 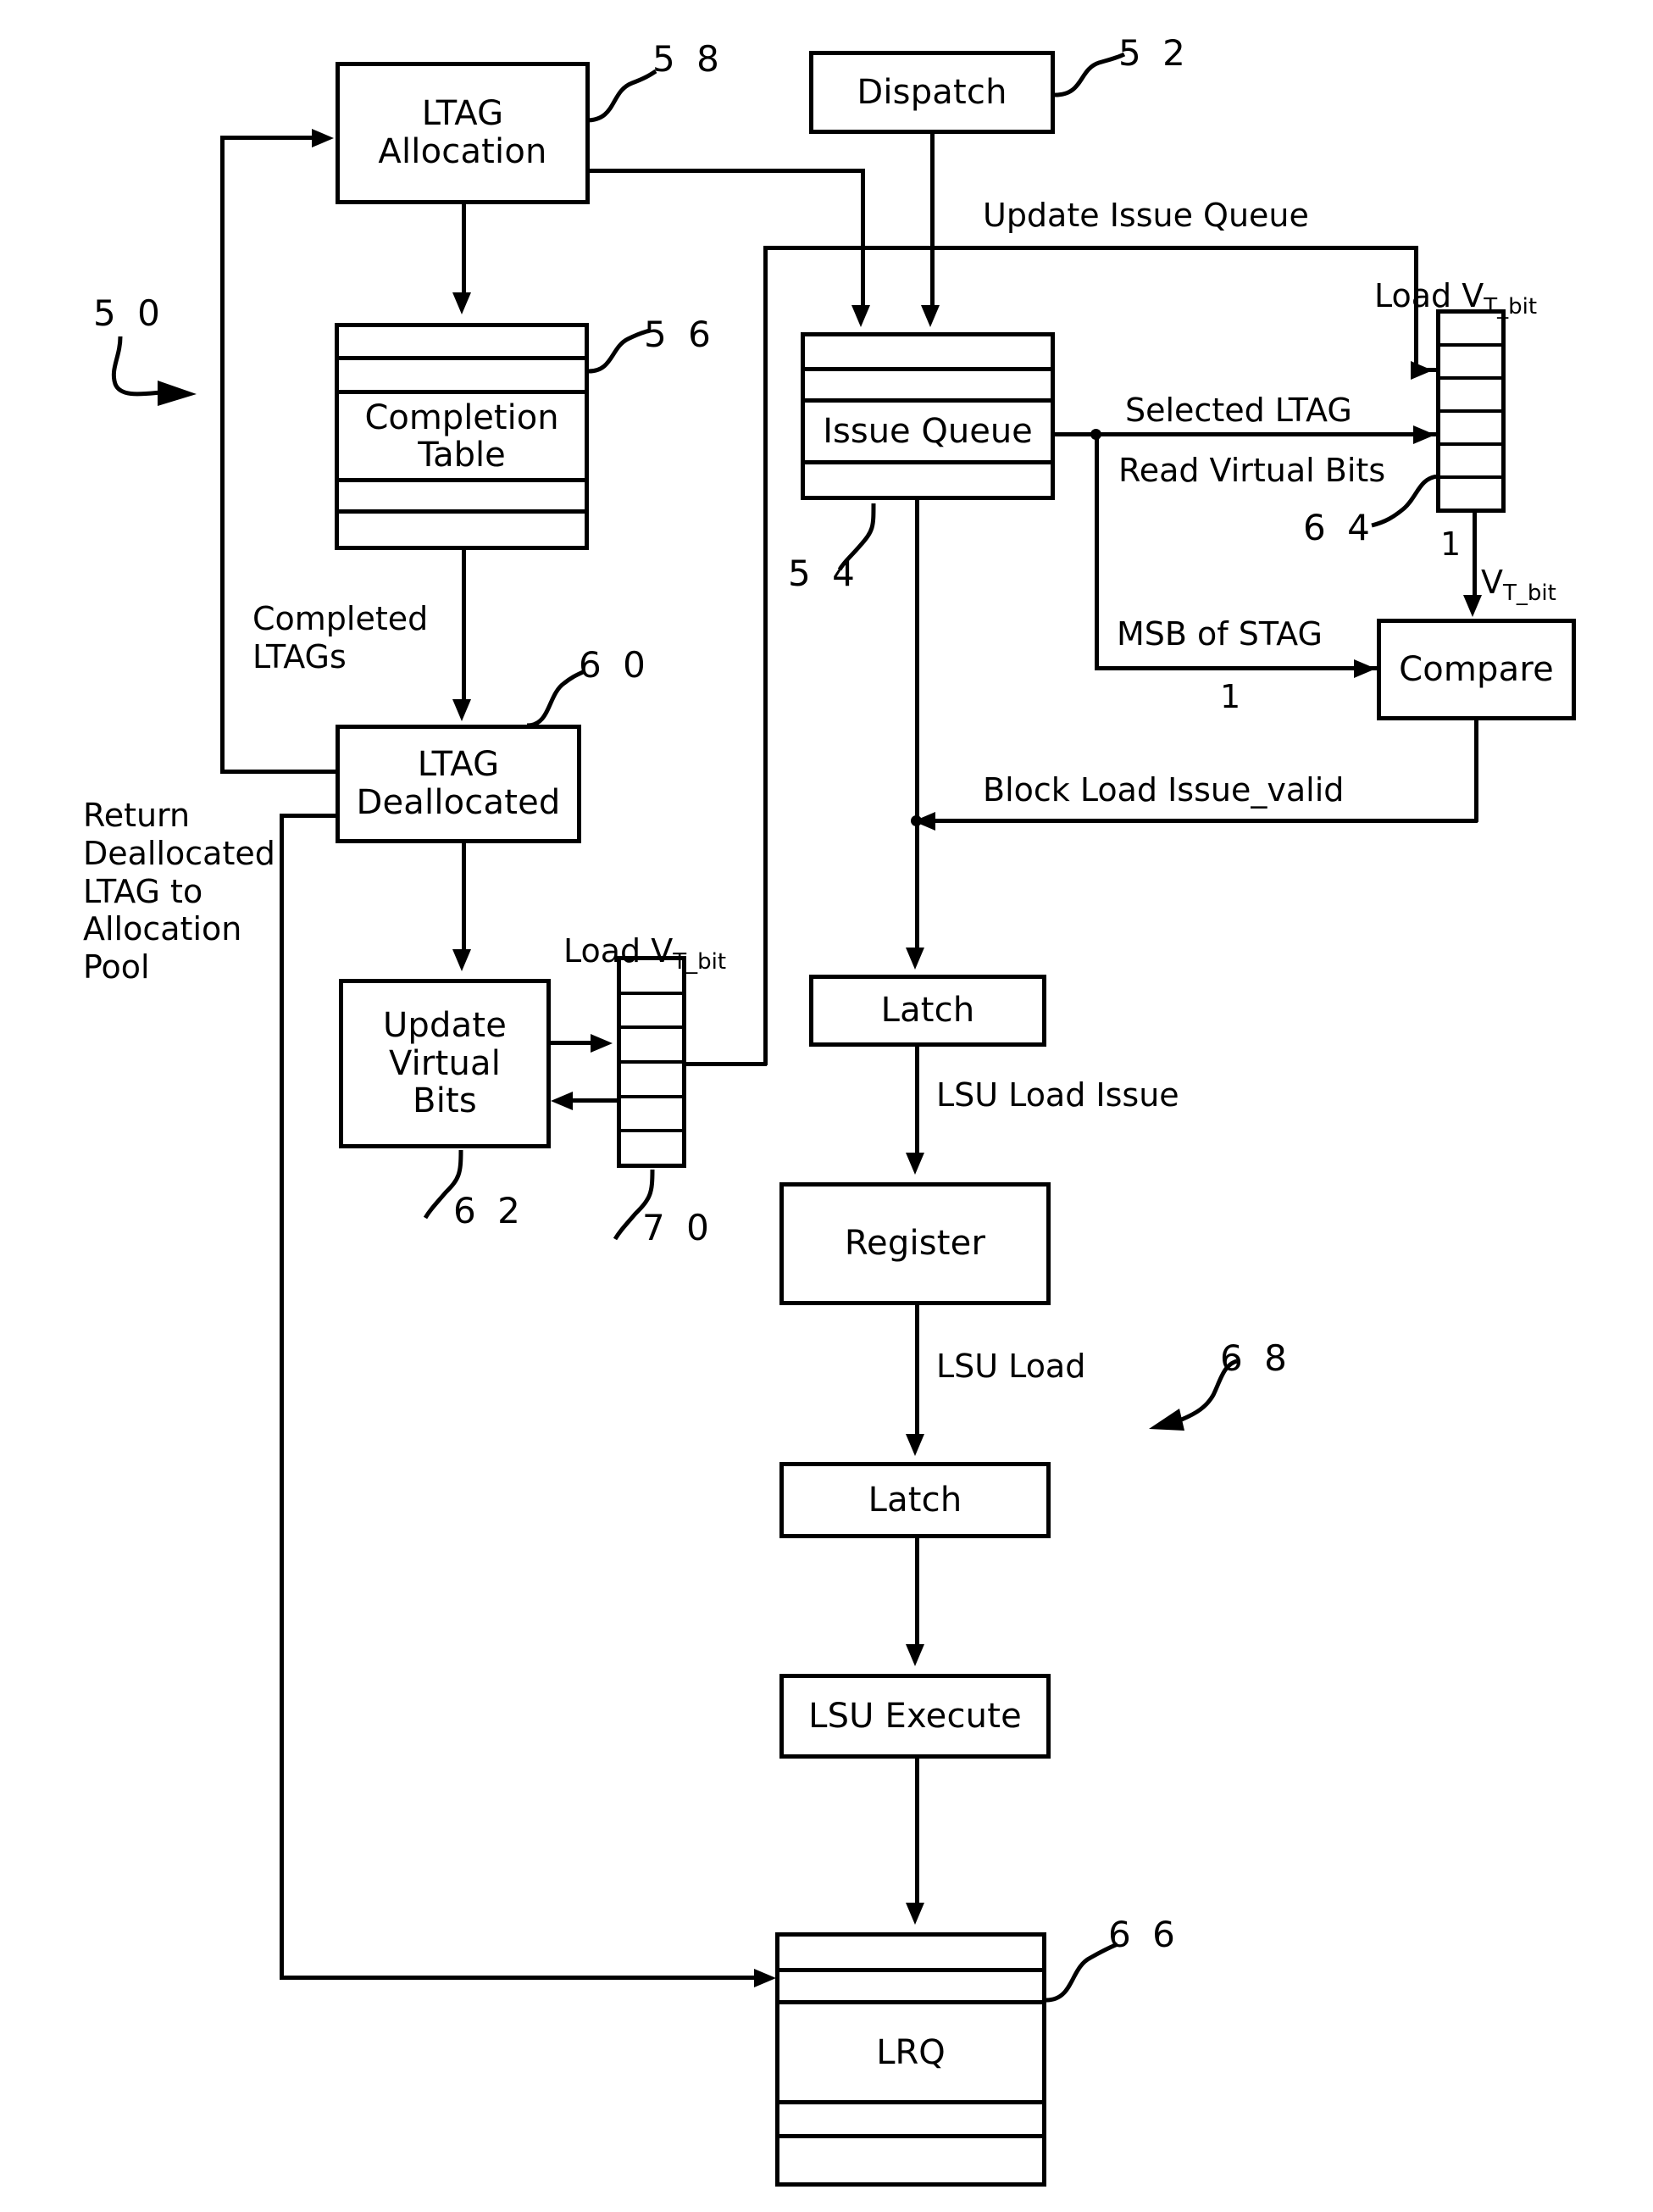 I want to click on edge-label-block-load-issue-valid: Block Load Issue_valid, so click(x=1164, y=790).